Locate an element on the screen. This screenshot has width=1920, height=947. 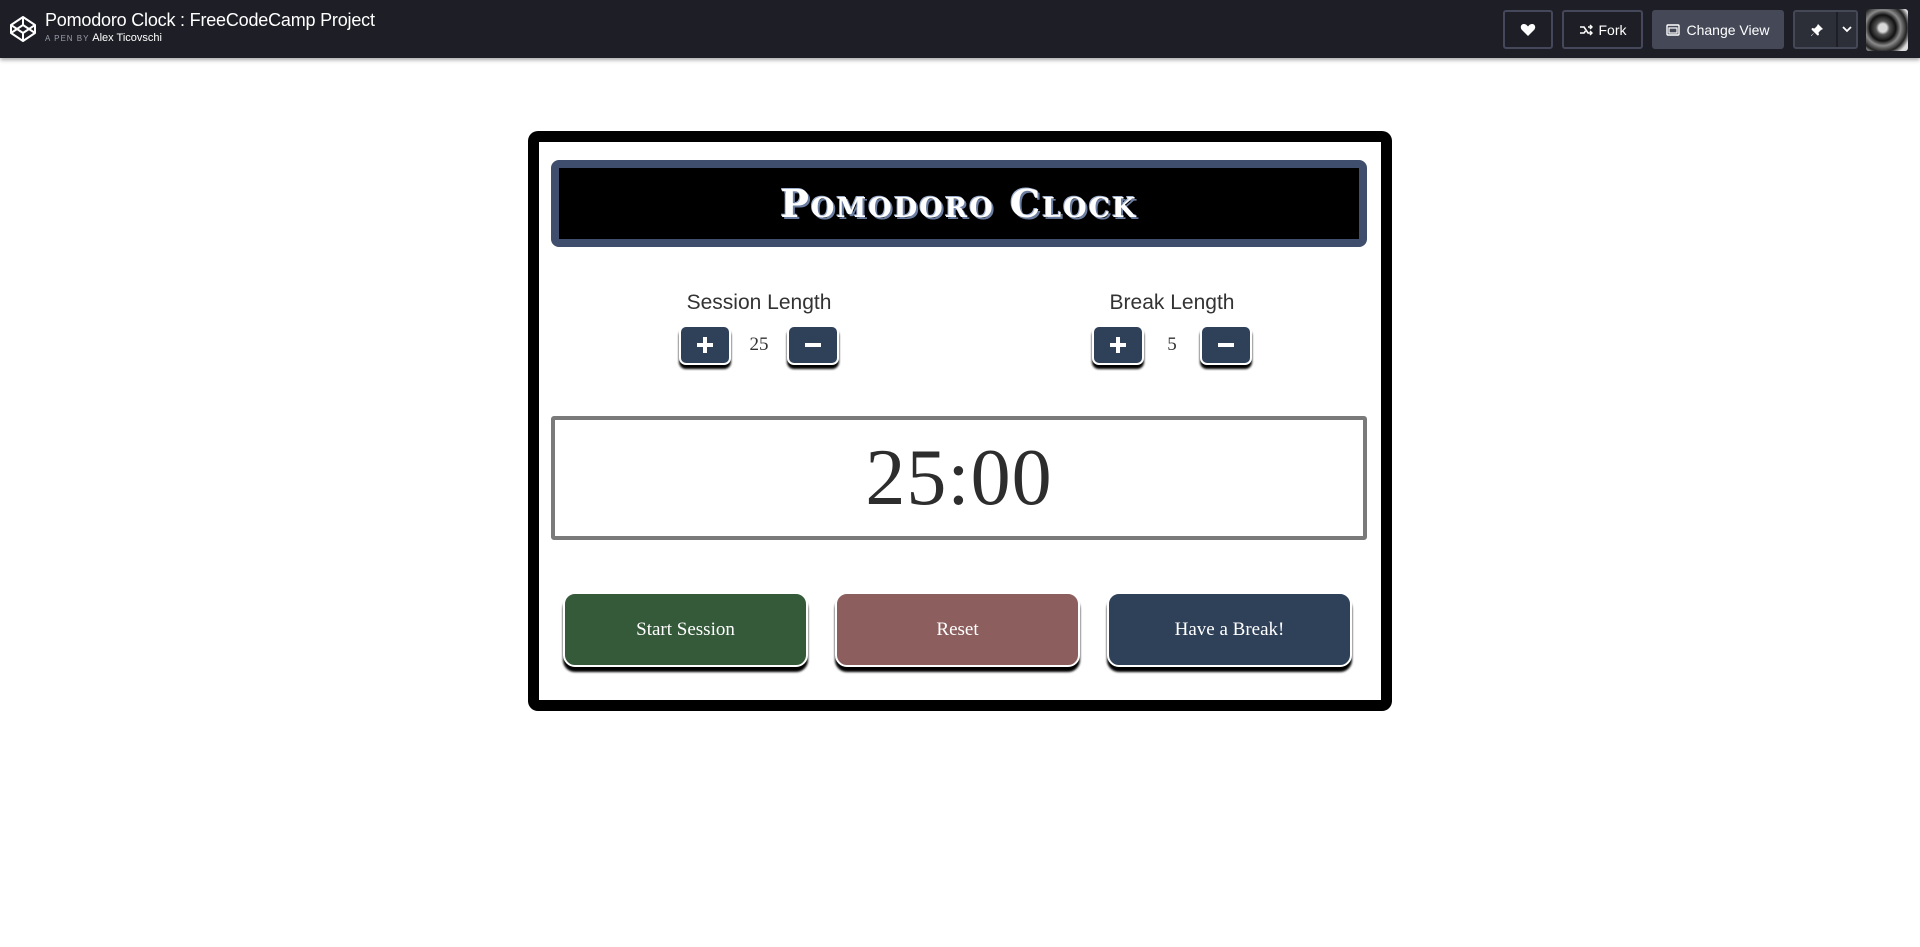
break-length-label: Break Length is located at coordinates (1172, 302).